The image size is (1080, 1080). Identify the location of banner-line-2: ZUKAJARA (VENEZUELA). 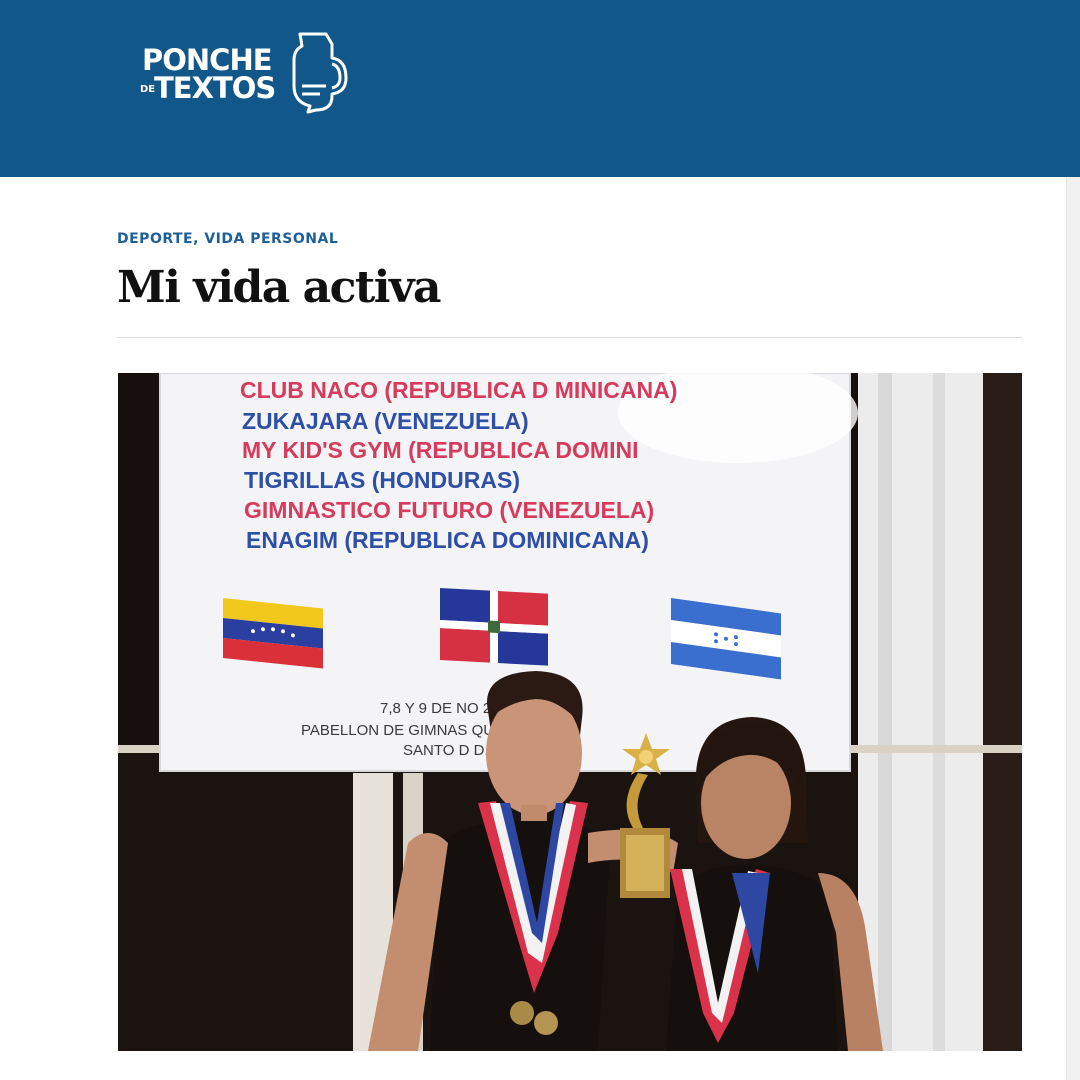
(385, 421).